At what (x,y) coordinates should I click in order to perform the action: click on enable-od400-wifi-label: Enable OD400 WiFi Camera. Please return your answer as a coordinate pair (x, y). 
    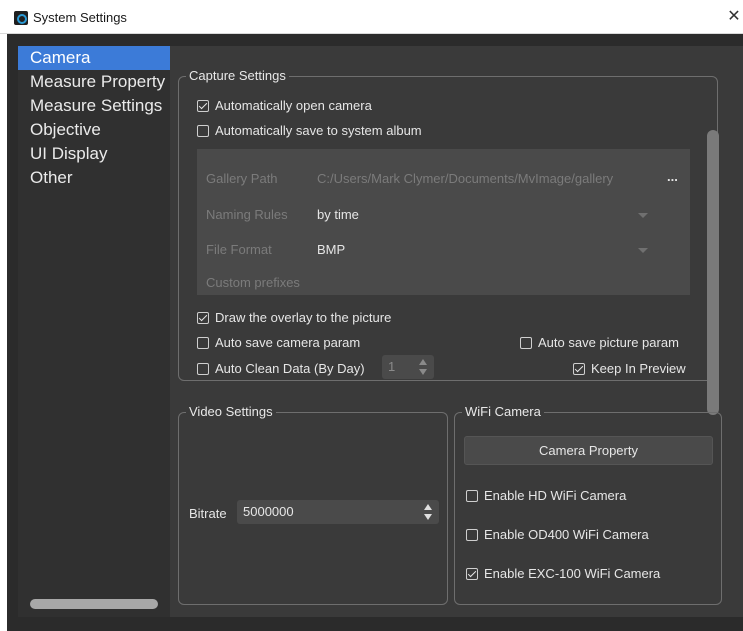
    Looking at the image, I should click on (566, 534).